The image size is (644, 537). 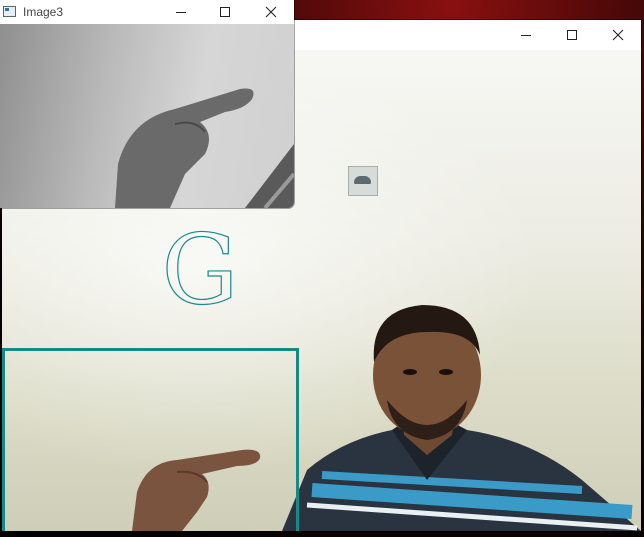 I want to click on predicted-letter: G, so click(x=200, y=270).